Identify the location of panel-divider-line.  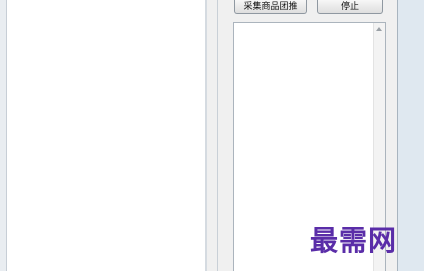
(217, 135).